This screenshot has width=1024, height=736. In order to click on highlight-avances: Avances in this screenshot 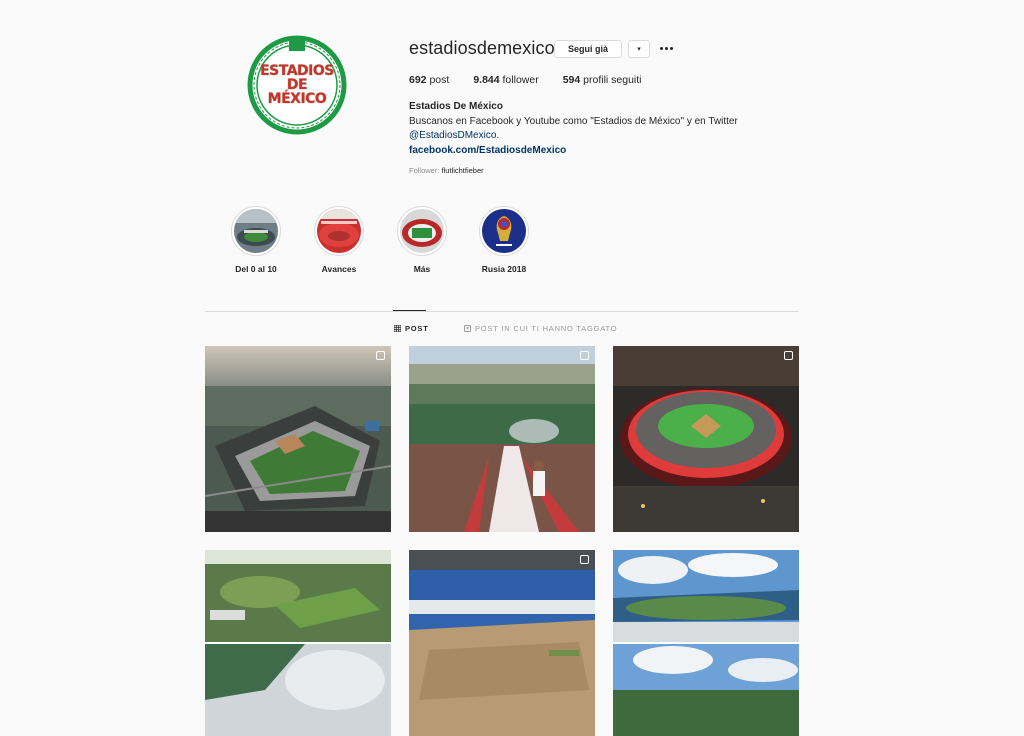, I will do `click(339, 240)`.